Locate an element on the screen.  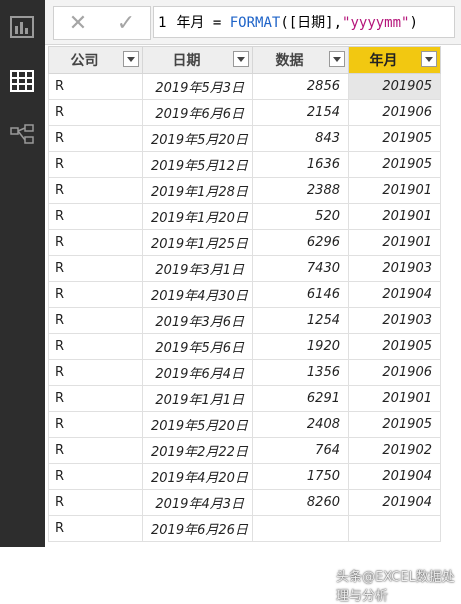
cell-date: 2019年5月3日 is located at coordinates (197, 86).